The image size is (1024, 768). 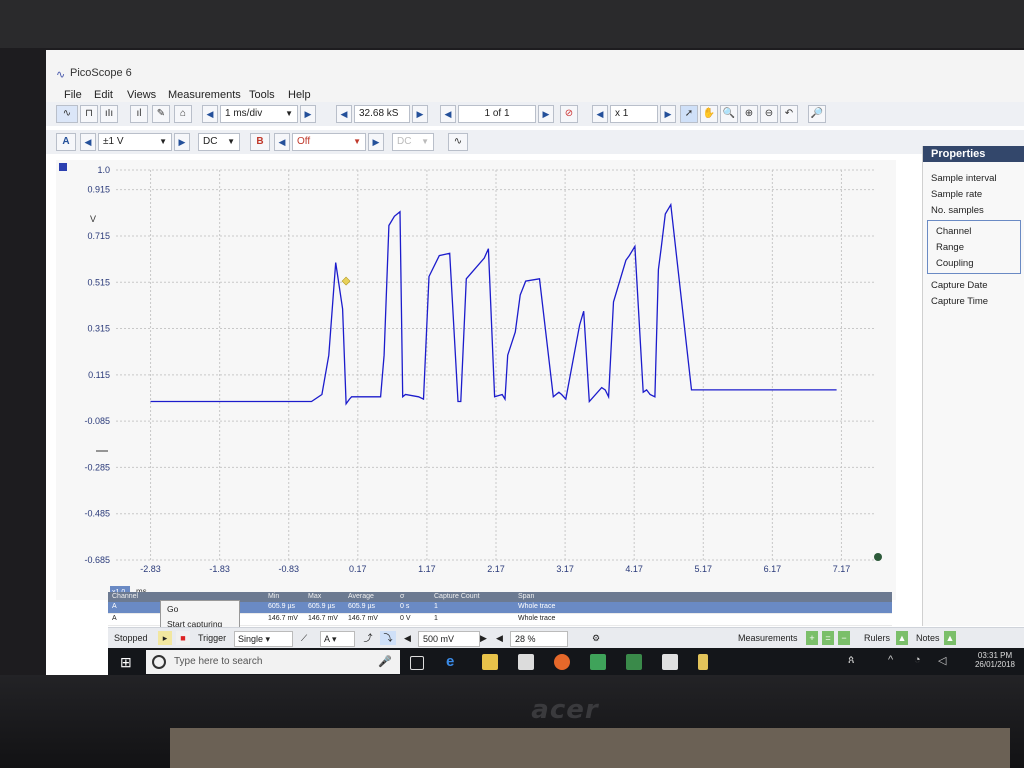 I want to click on menu-tools: Tools, so click(x=262, y=95).